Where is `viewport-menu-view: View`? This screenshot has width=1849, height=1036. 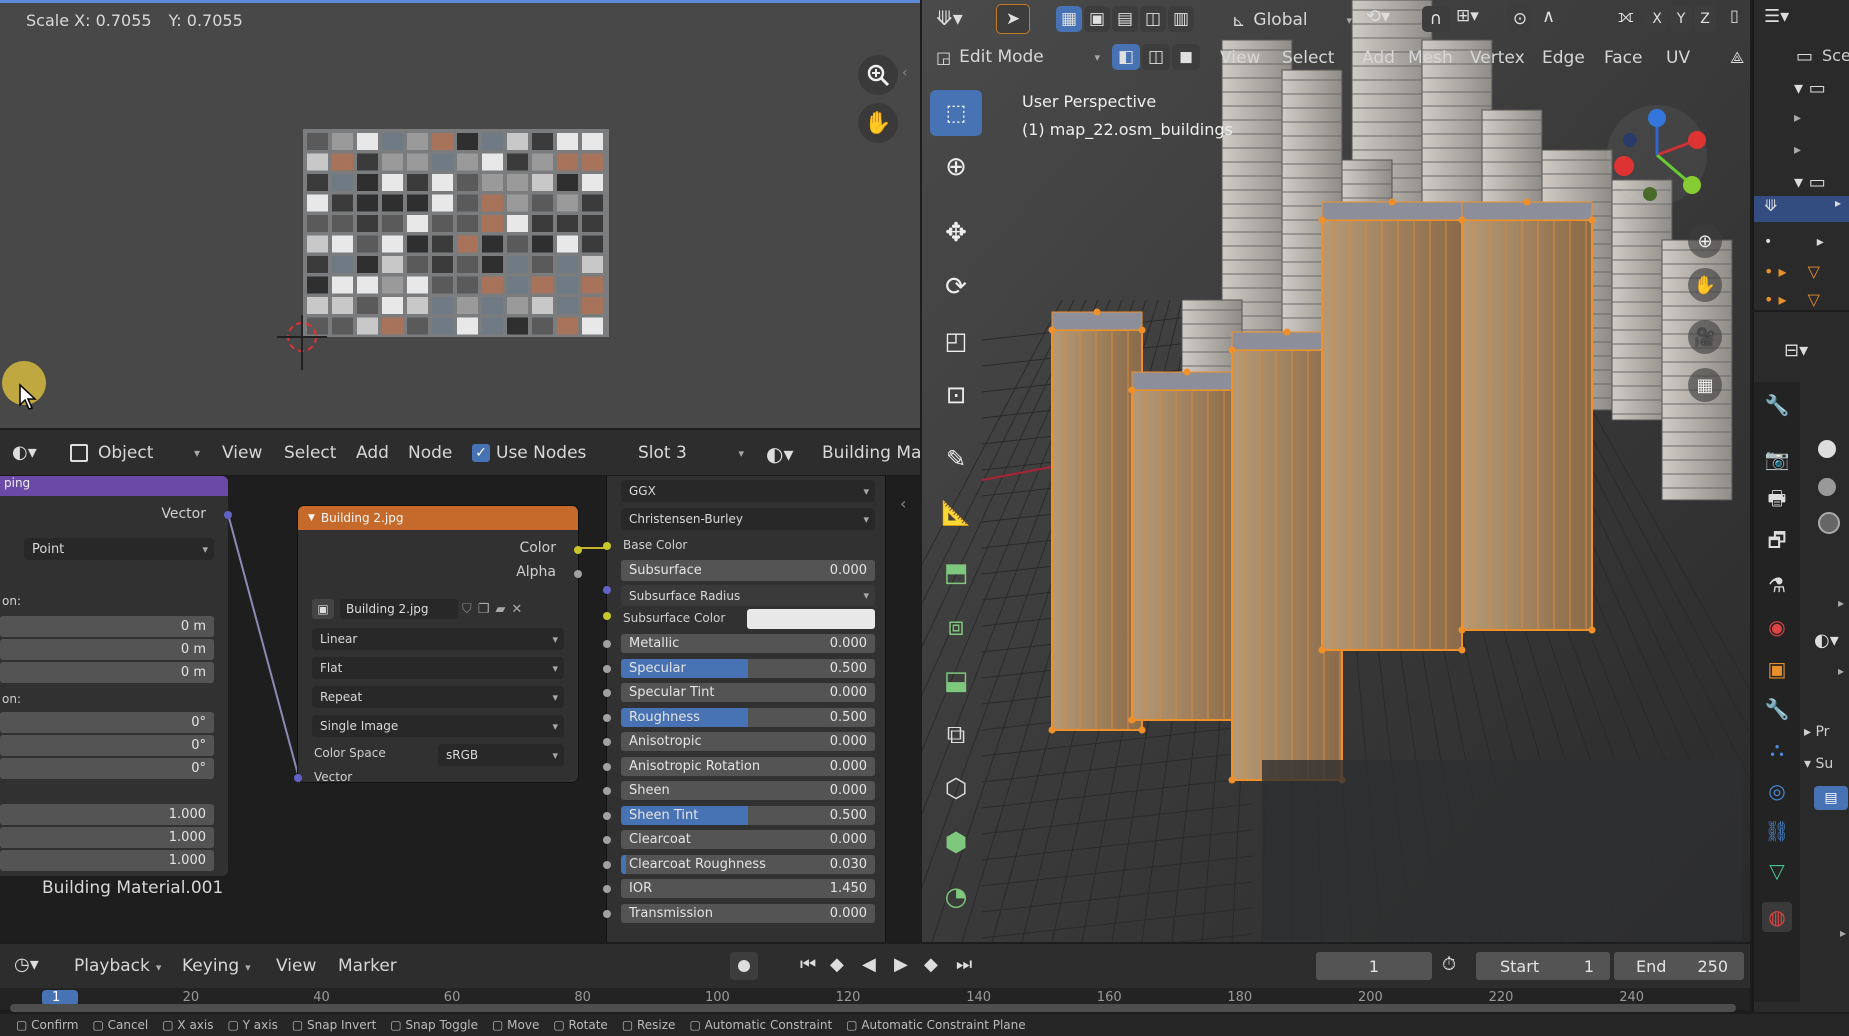 viewport-menu-view: View is located at coordinates (1240, 58).